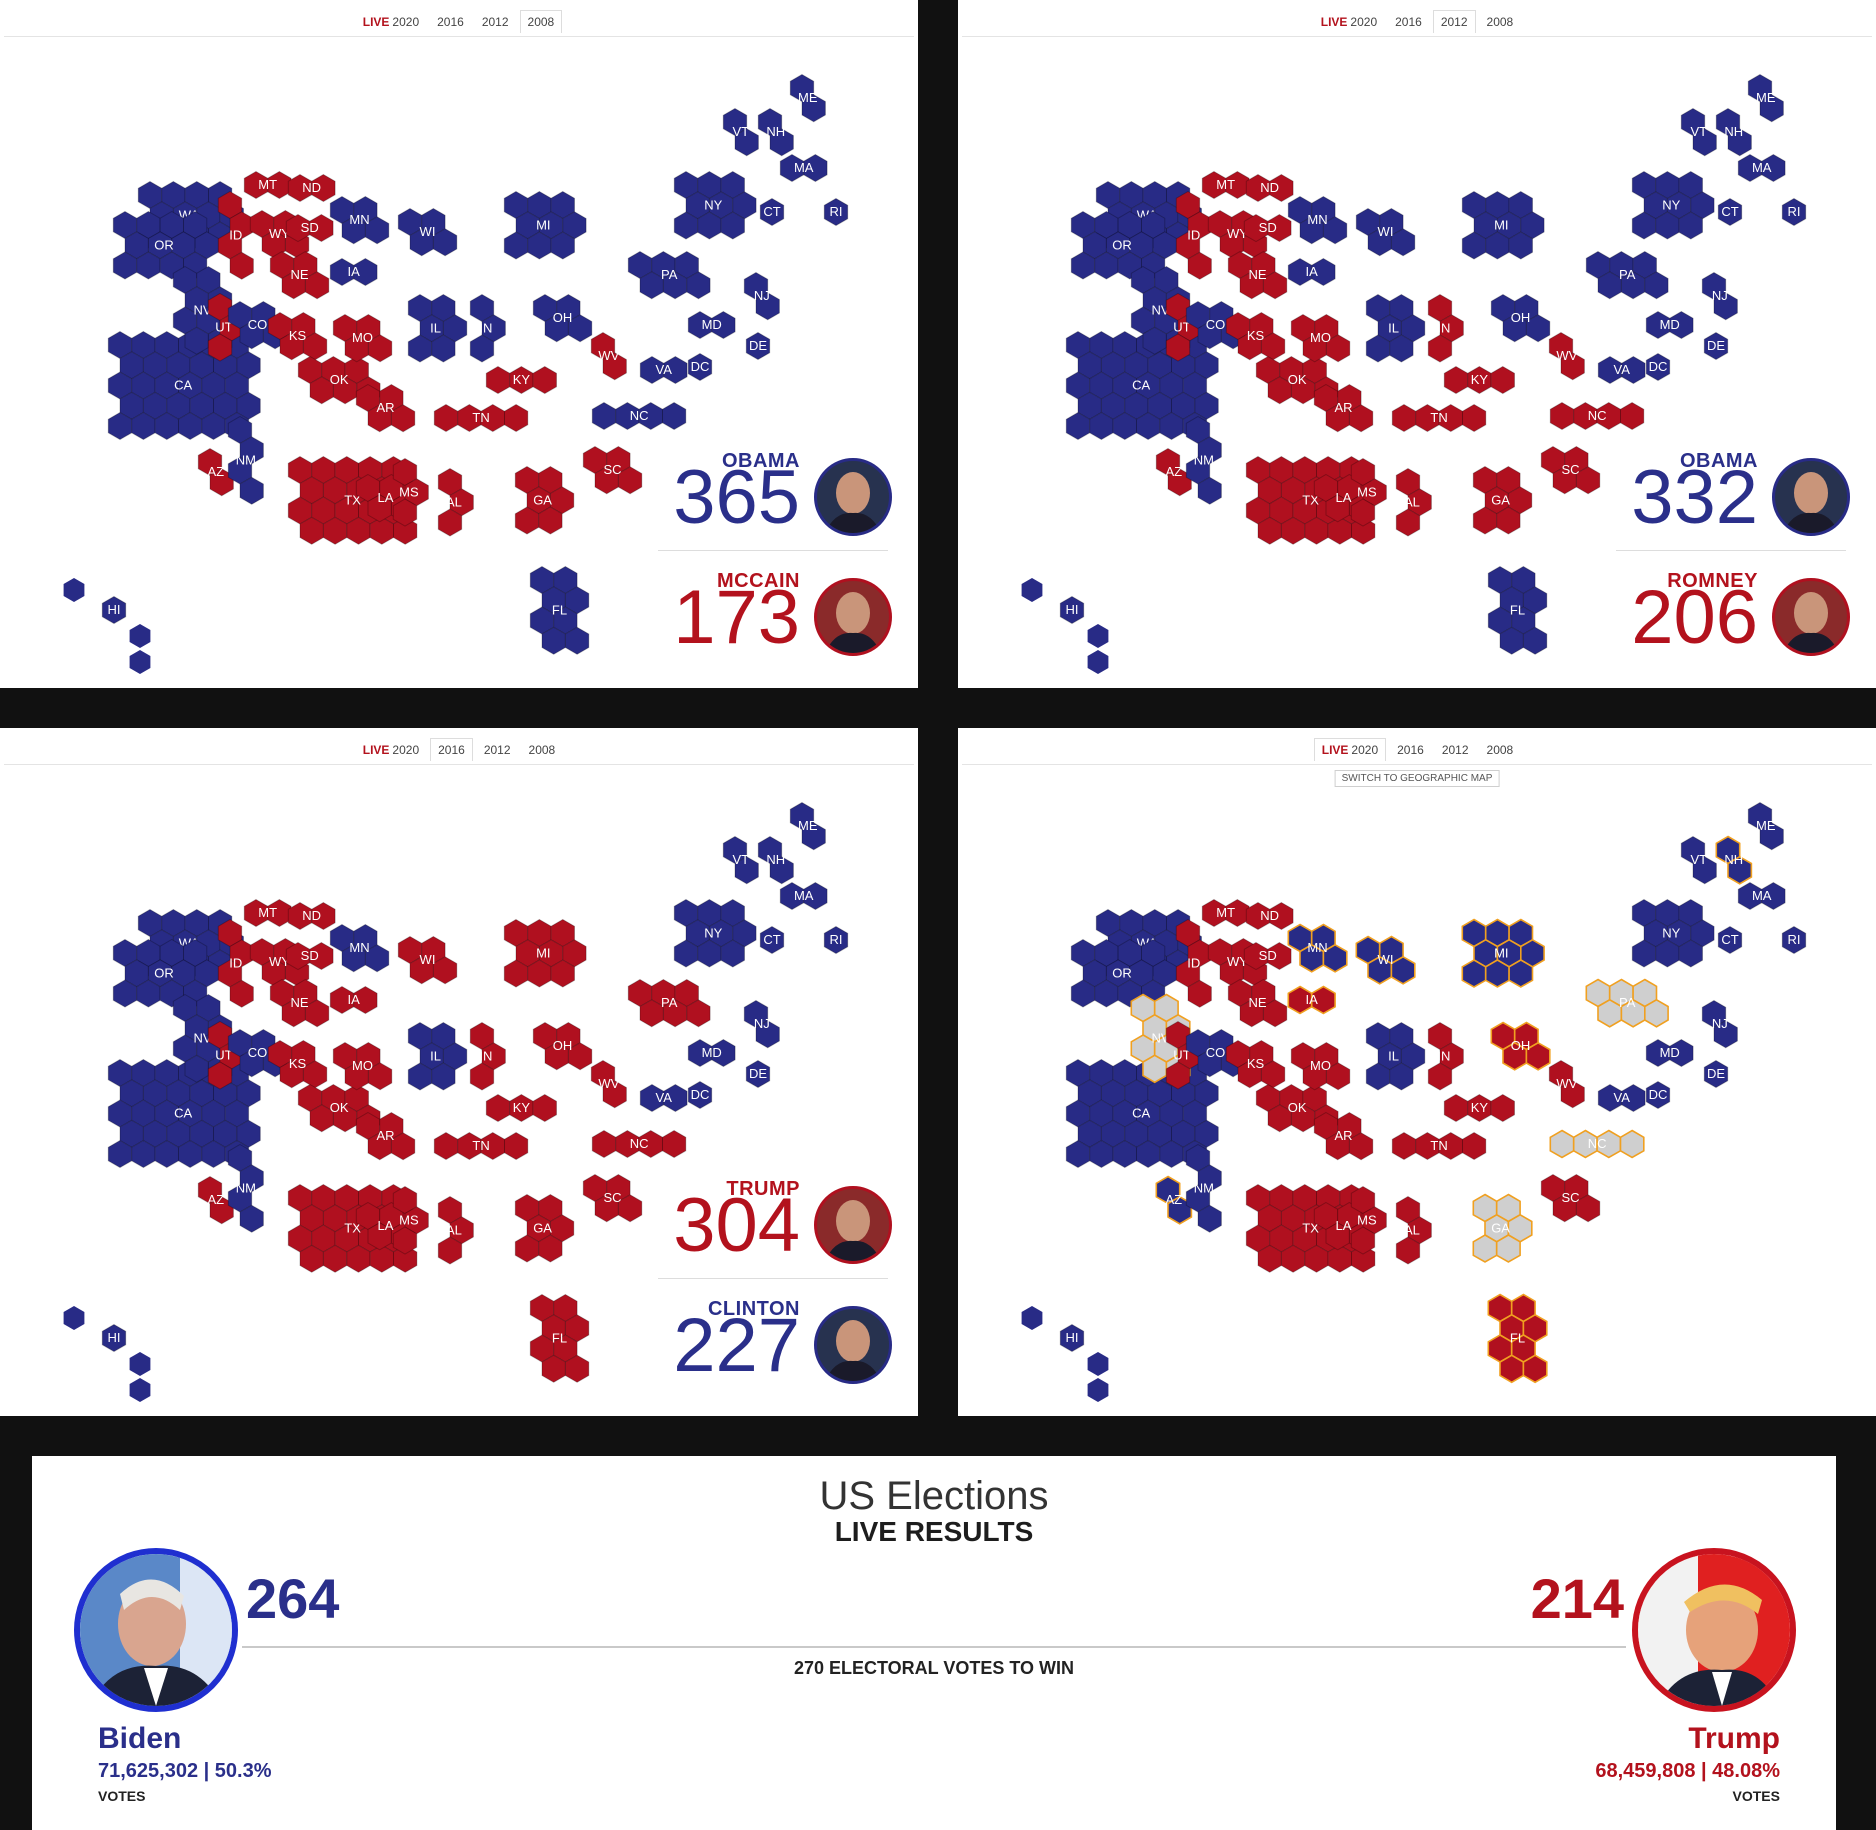 This screenshot has width=1876, height=1830. Describe the element at coordinates (427, 232) in the screenshot. I see `state-wi: WI` at that location.